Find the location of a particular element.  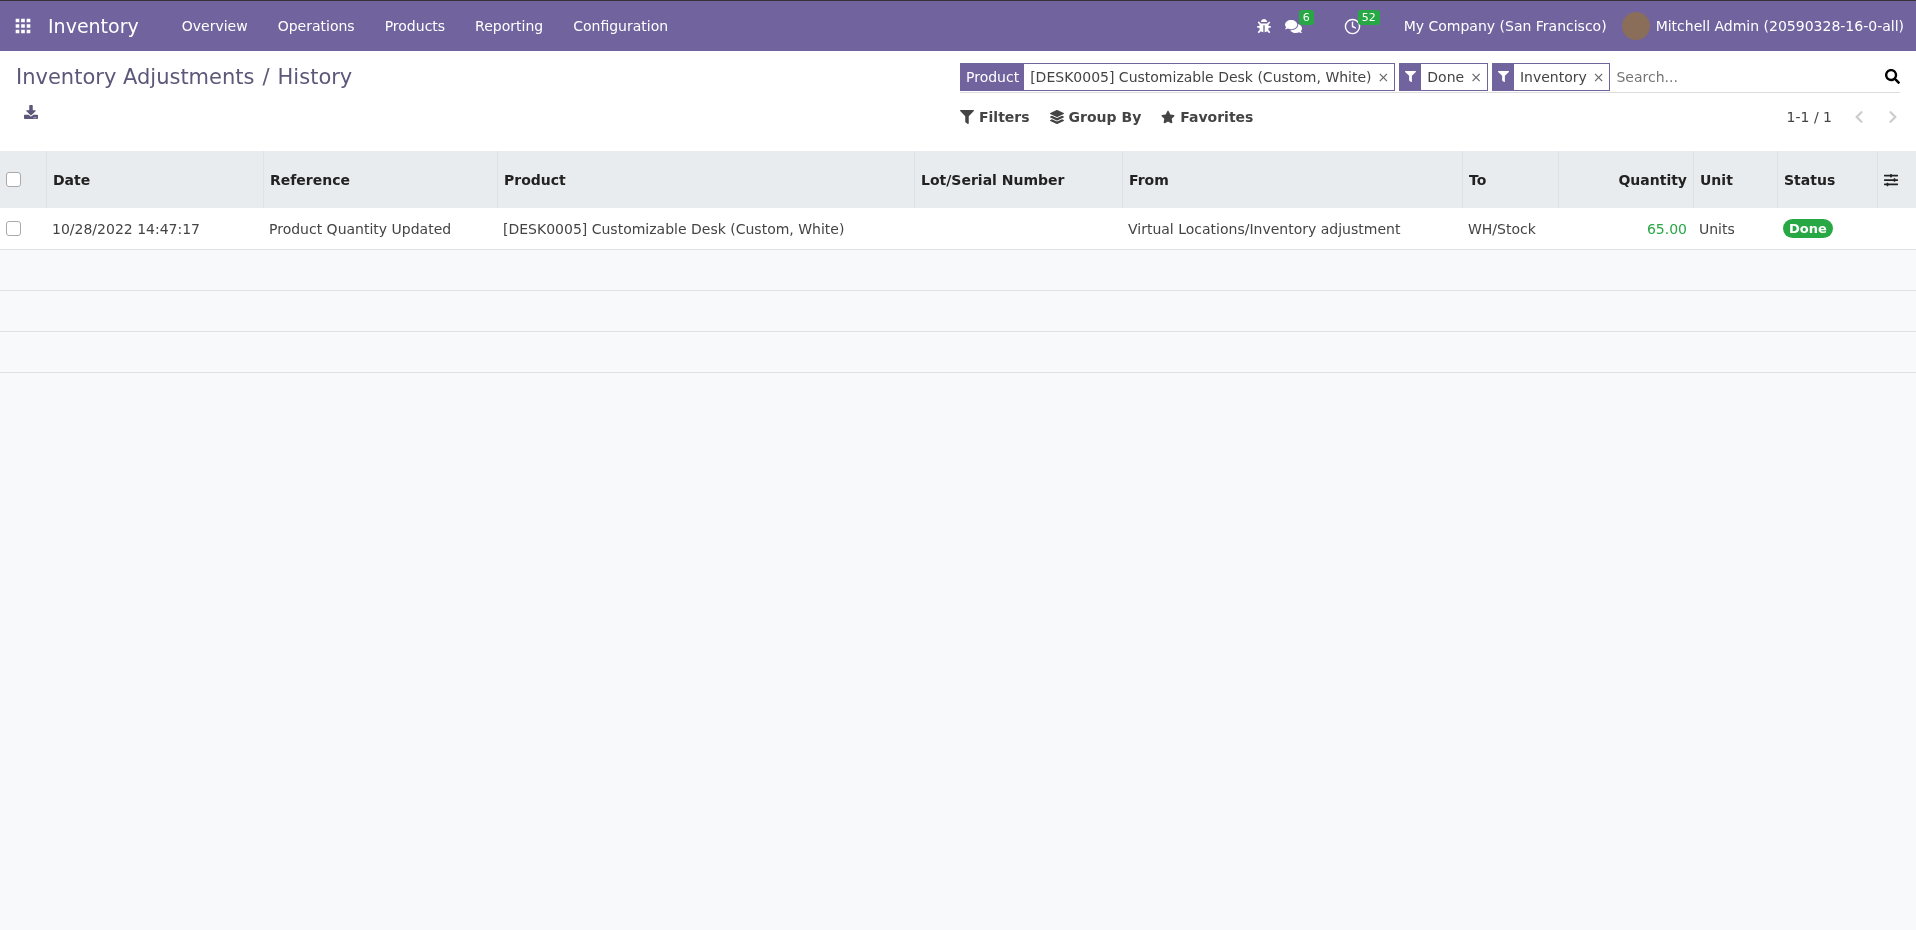

menu-item: Products is located at coordinates (415, 26).